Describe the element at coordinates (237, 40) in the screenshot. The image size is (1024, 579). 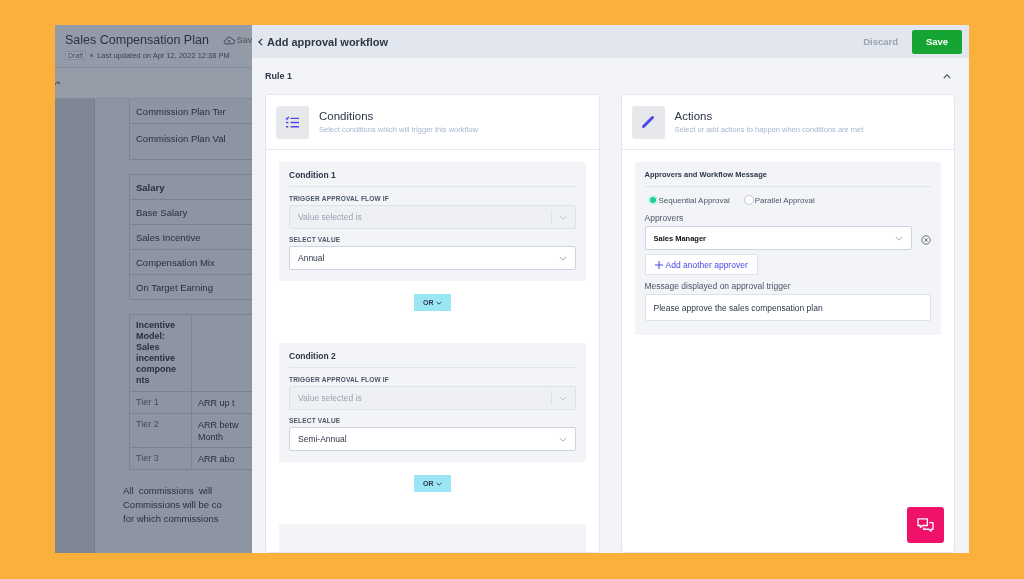
I see `save-status: Sav` at that location.